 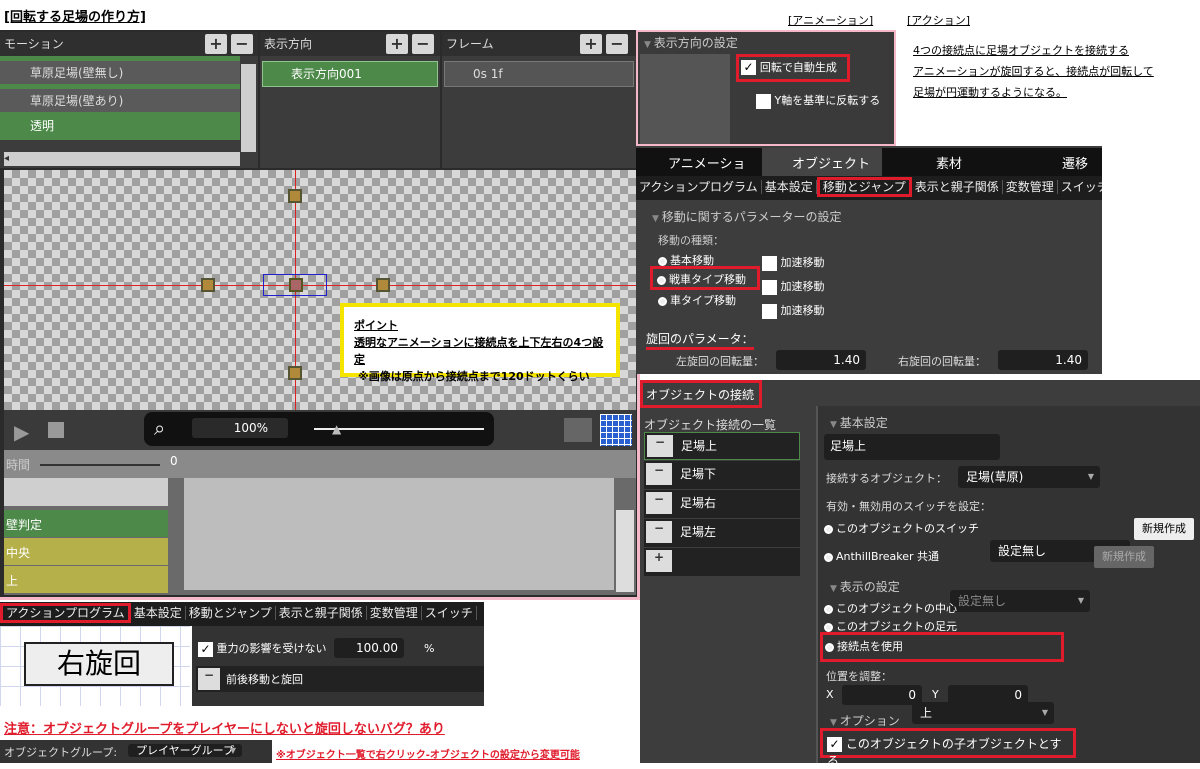 I want to click on switch-common-select: 設定無し, so click(x=1020, y=601).